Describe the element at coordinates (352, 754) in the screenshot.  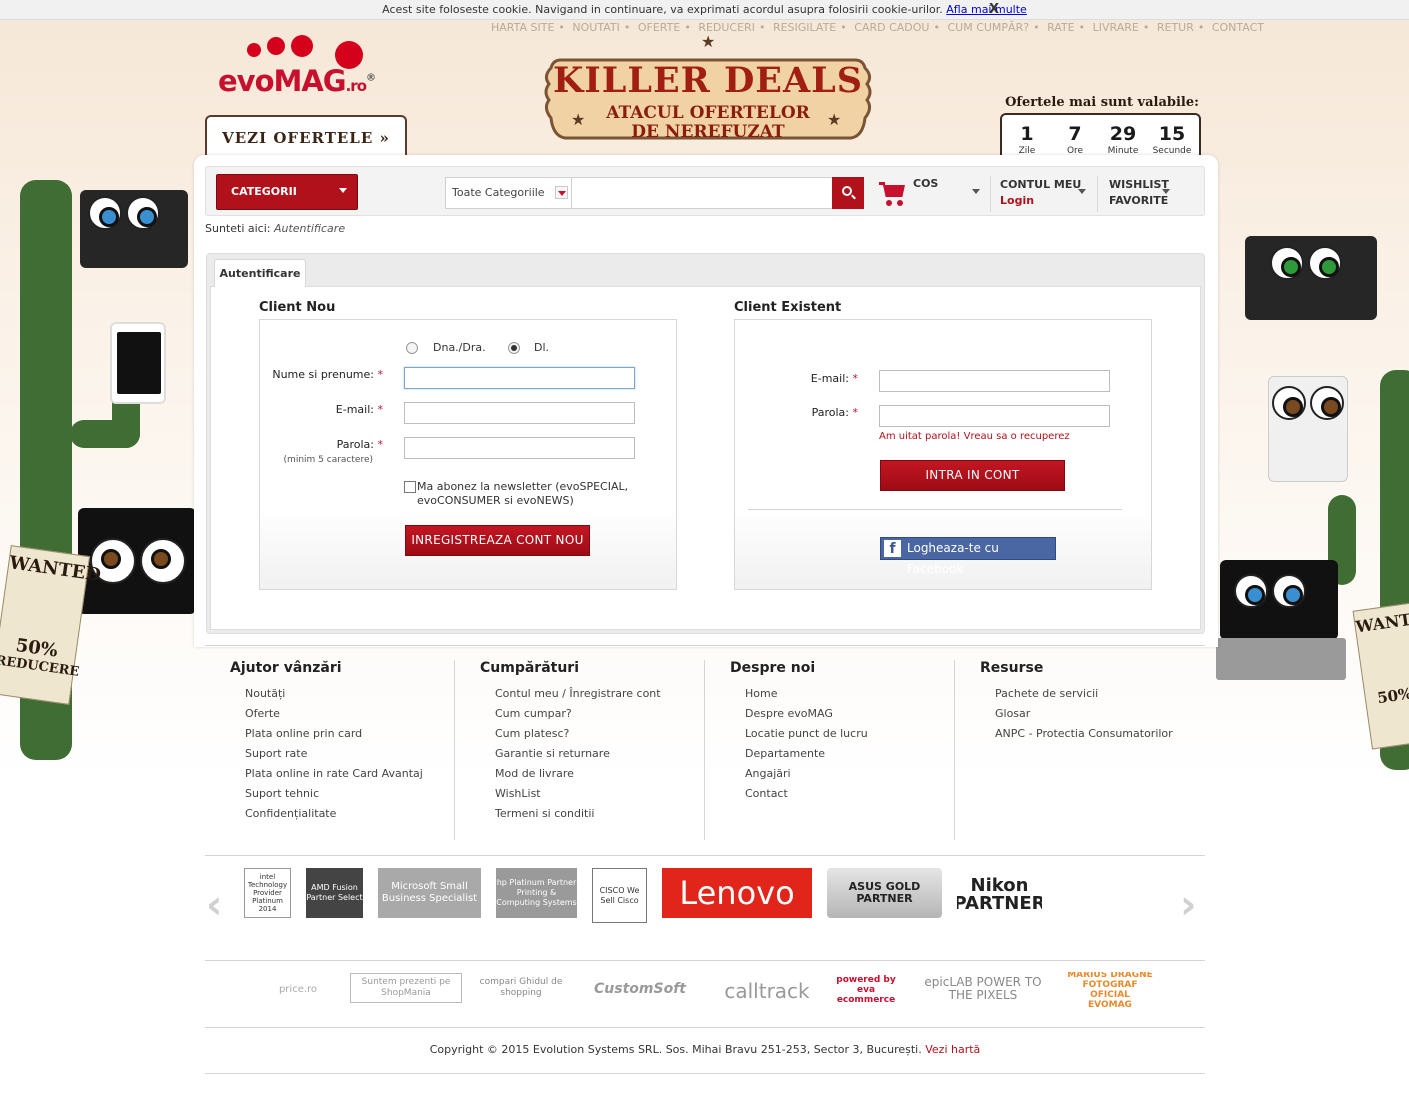
I see `footer-link: Suport rate` at that location.